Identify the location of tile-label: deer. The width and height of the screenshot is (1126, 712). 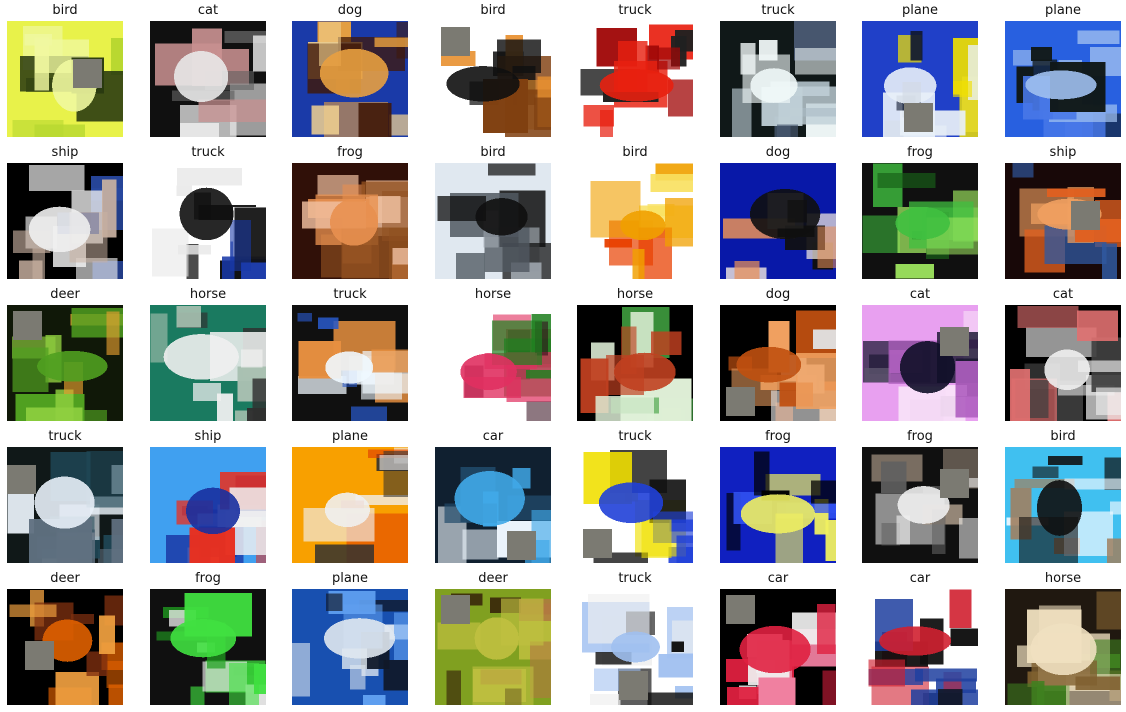
(65, 294).